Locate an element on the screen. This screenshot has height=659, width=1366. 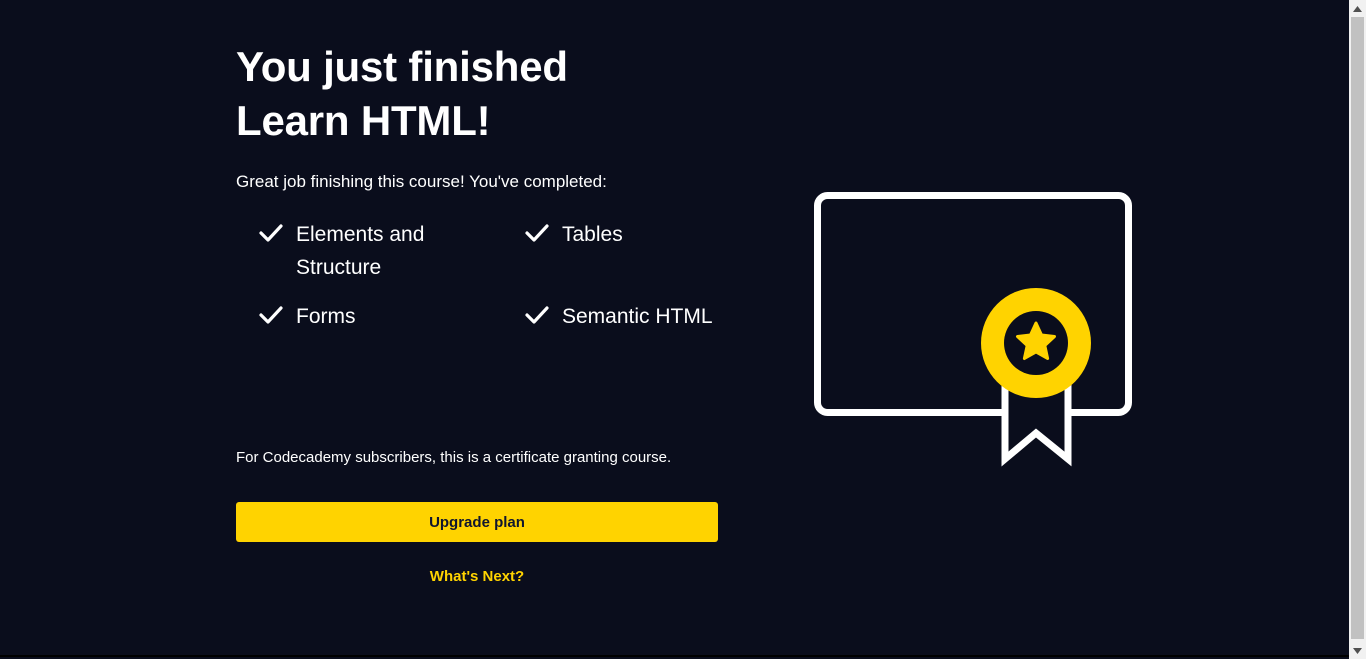
title-line-2: Learn HTML! is located at coordinates (363, 120).